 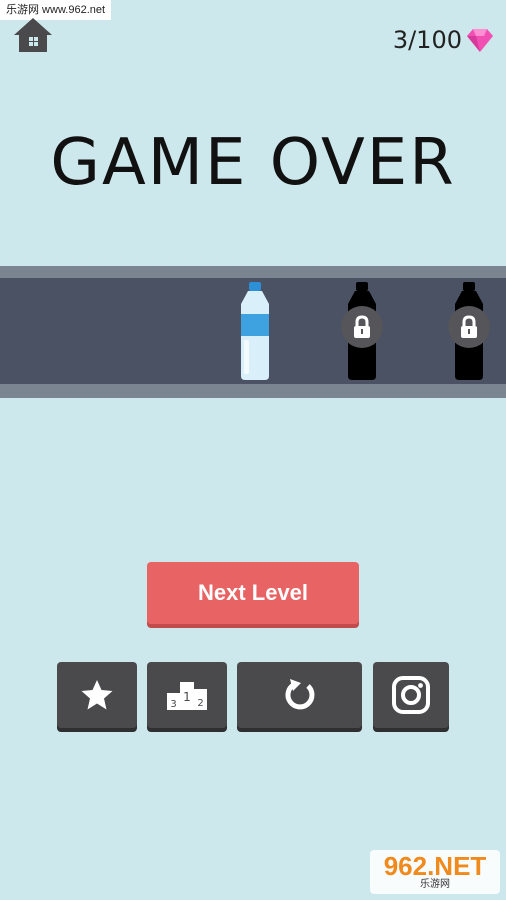 I want to click on podium-number-1: 1, so click(x=187, y=697).